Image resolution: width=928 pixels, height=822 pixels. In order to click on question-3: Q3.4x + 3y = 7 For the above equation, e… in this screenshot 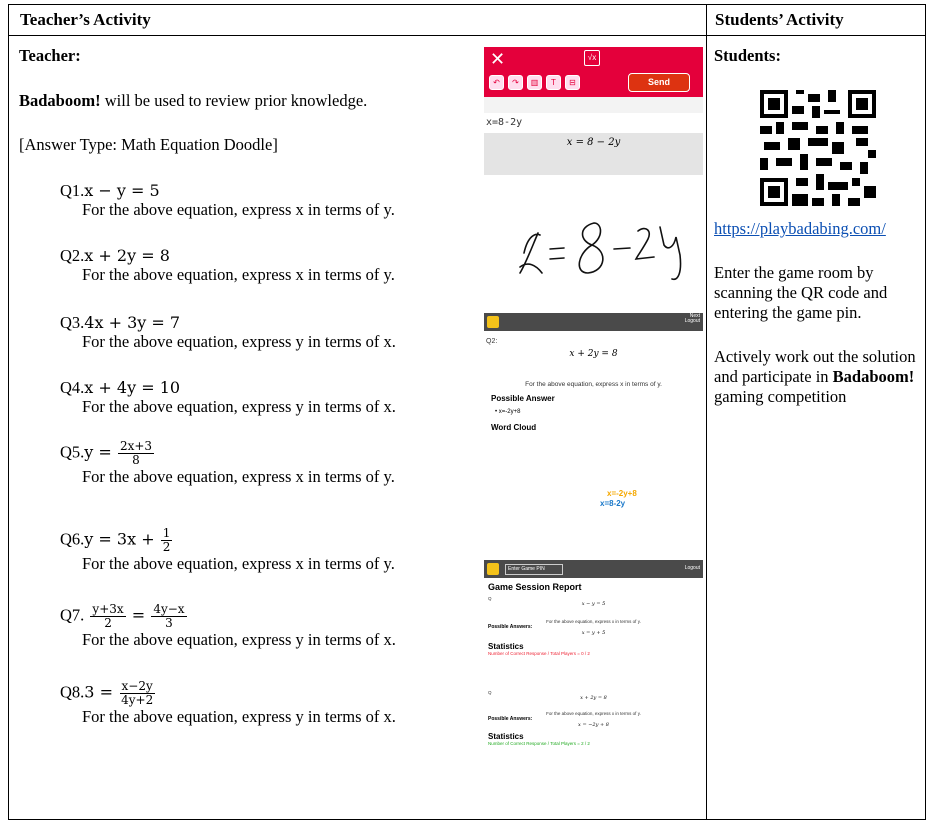, I will do `click(228, 332)`.